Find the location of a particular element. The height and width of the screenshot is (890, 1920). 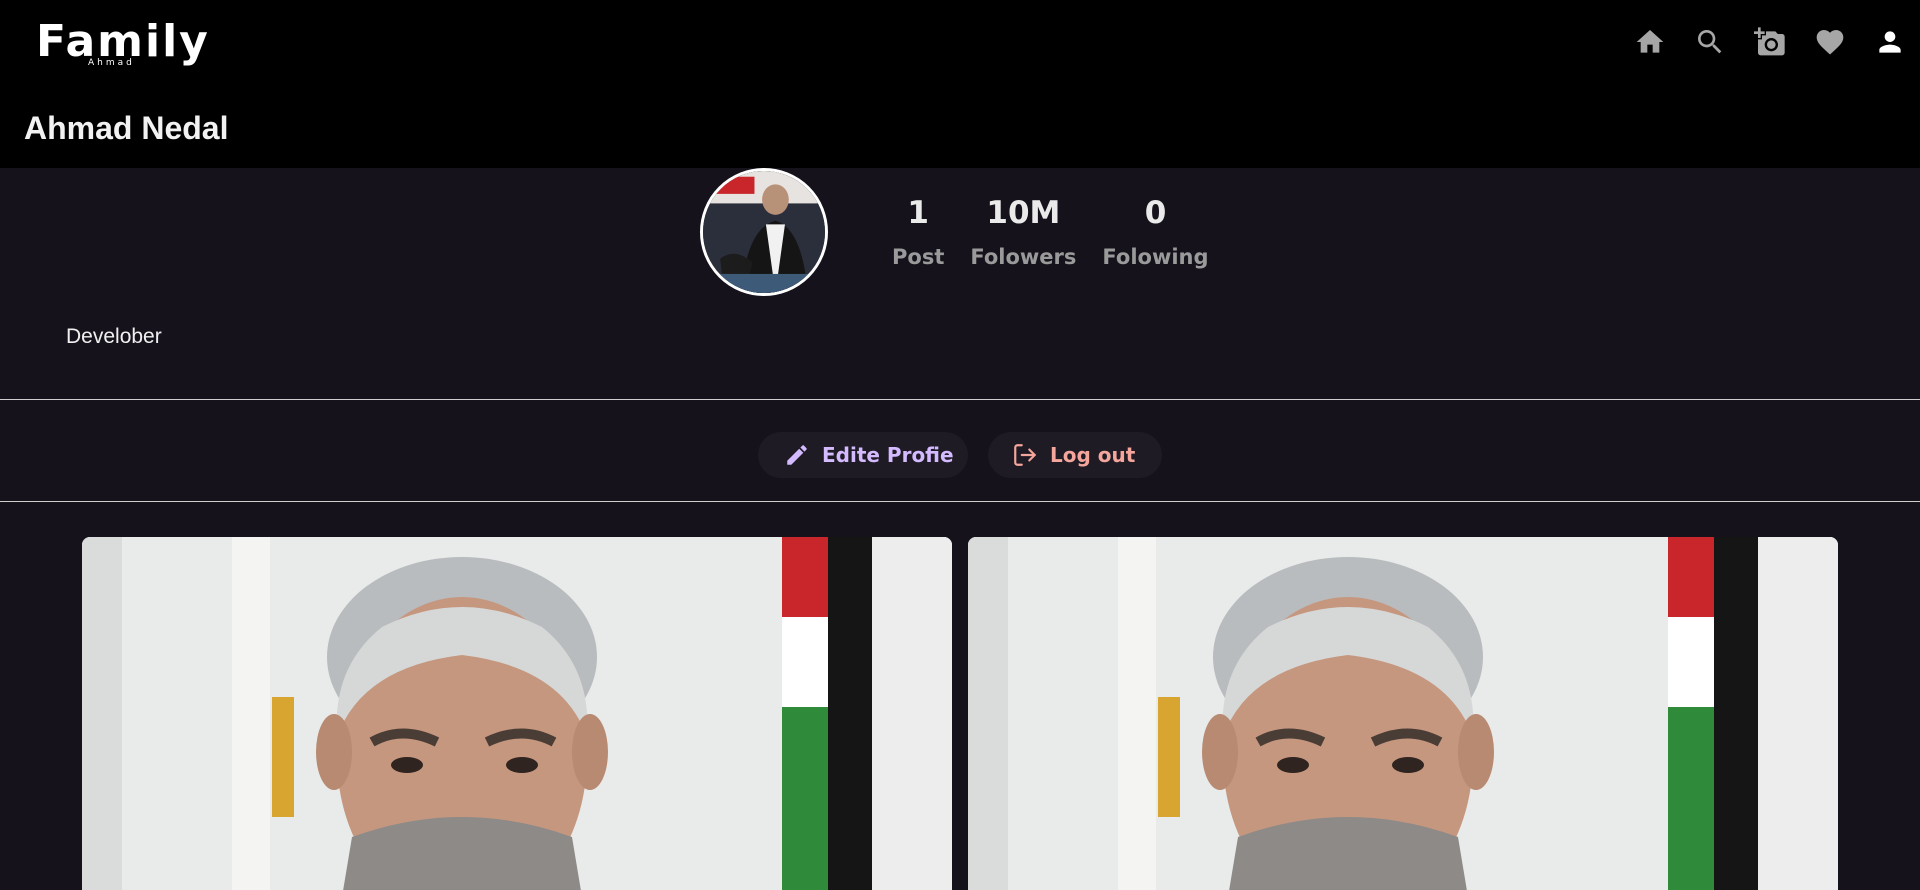

stat-followers-value: 10M is located at coordinates (1023, 213).